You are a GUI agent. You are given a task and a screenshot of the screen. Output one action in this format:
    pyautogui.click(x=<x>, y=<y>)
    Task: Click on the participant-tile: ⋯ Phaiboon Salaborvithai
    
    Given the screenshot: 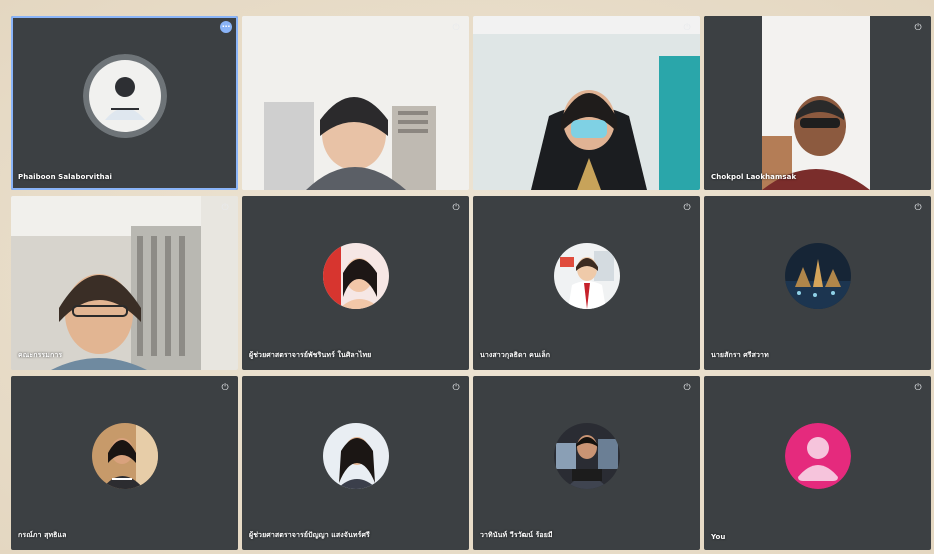 What is the action you would take?
    pyautogui.click(x=124, y=103)
    